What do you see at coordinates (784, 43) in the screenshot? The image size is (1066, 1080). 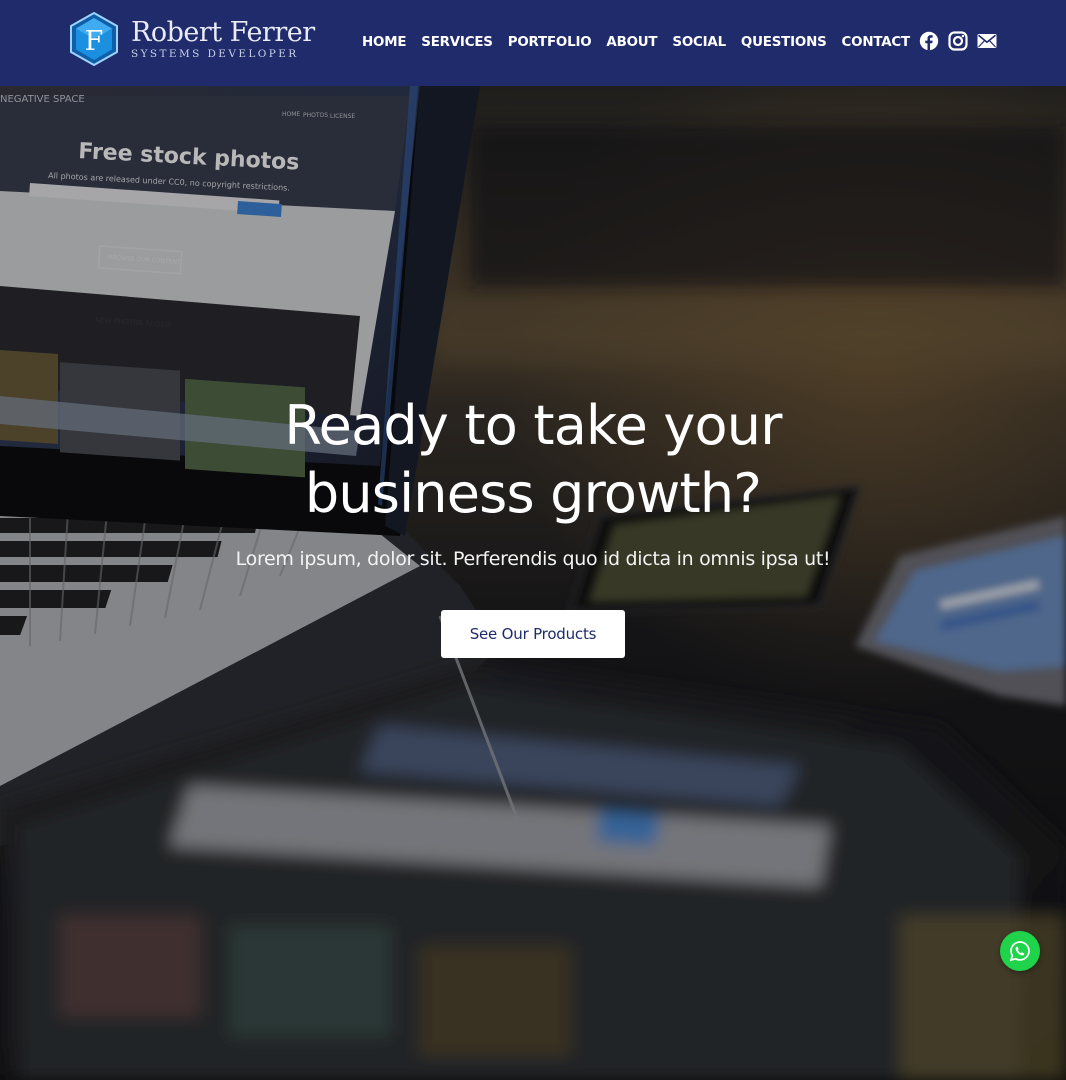 I see `nav-questions-link: QUESTIONS` at bounding box center [784, 43].